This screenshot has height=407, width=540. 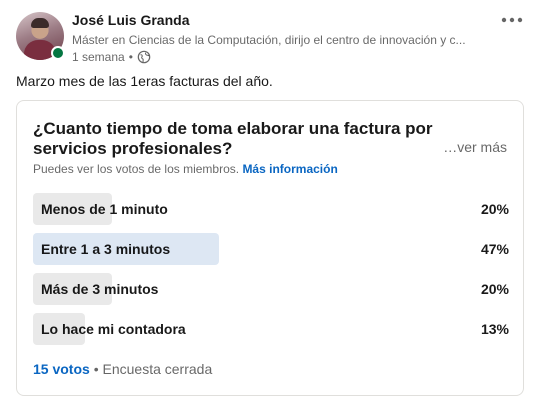 I want to click on poll-option-percent: 13%, so click(x=494, y=329).